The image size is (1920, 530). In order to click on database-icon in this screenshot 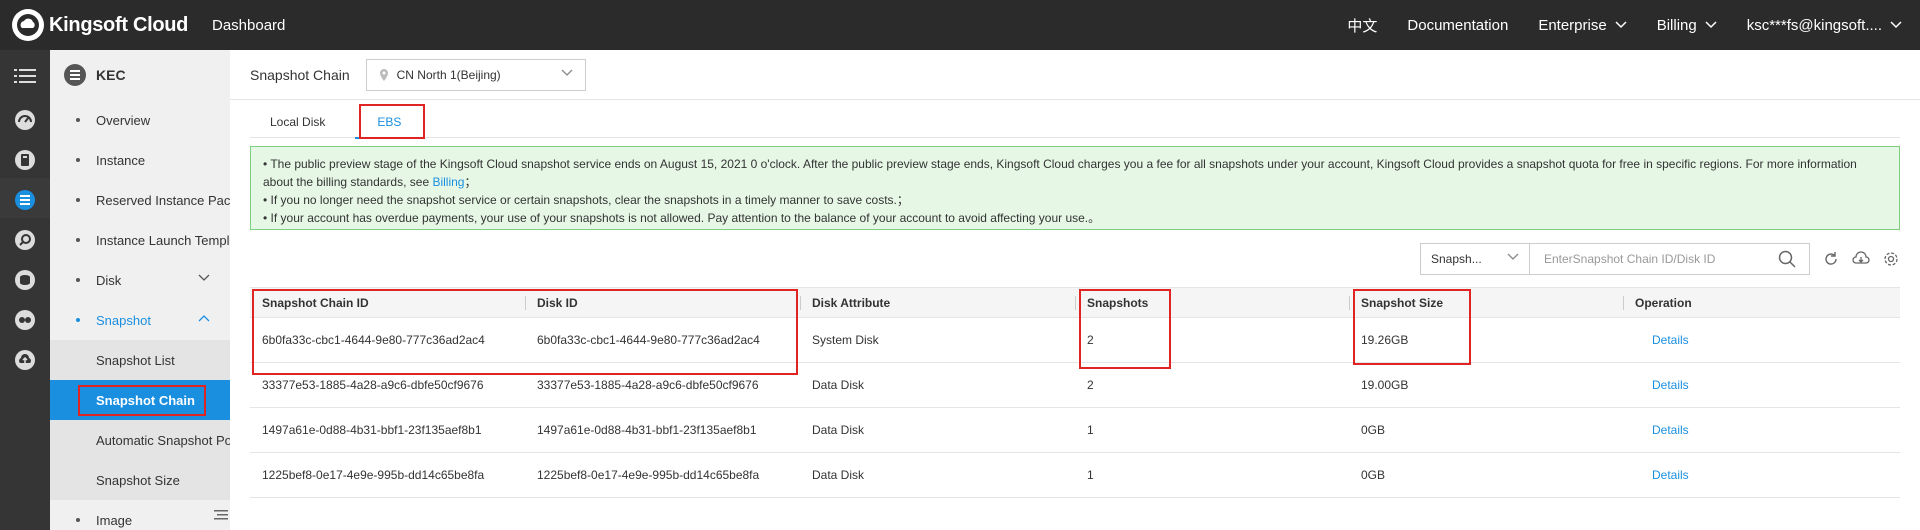, I will do `click(25, 280)`.